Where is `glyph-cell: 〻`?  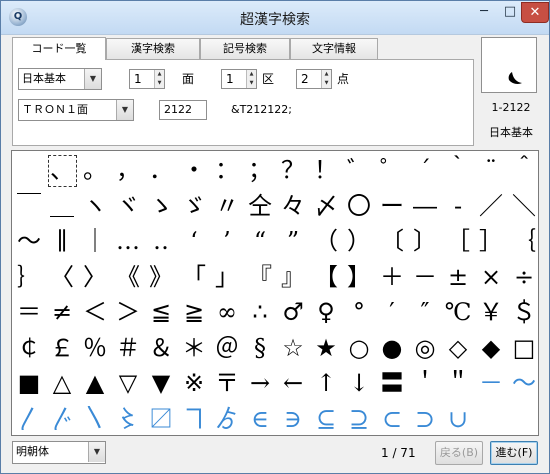
glyph-cell: 〻 is located at coordinates (128, 419).